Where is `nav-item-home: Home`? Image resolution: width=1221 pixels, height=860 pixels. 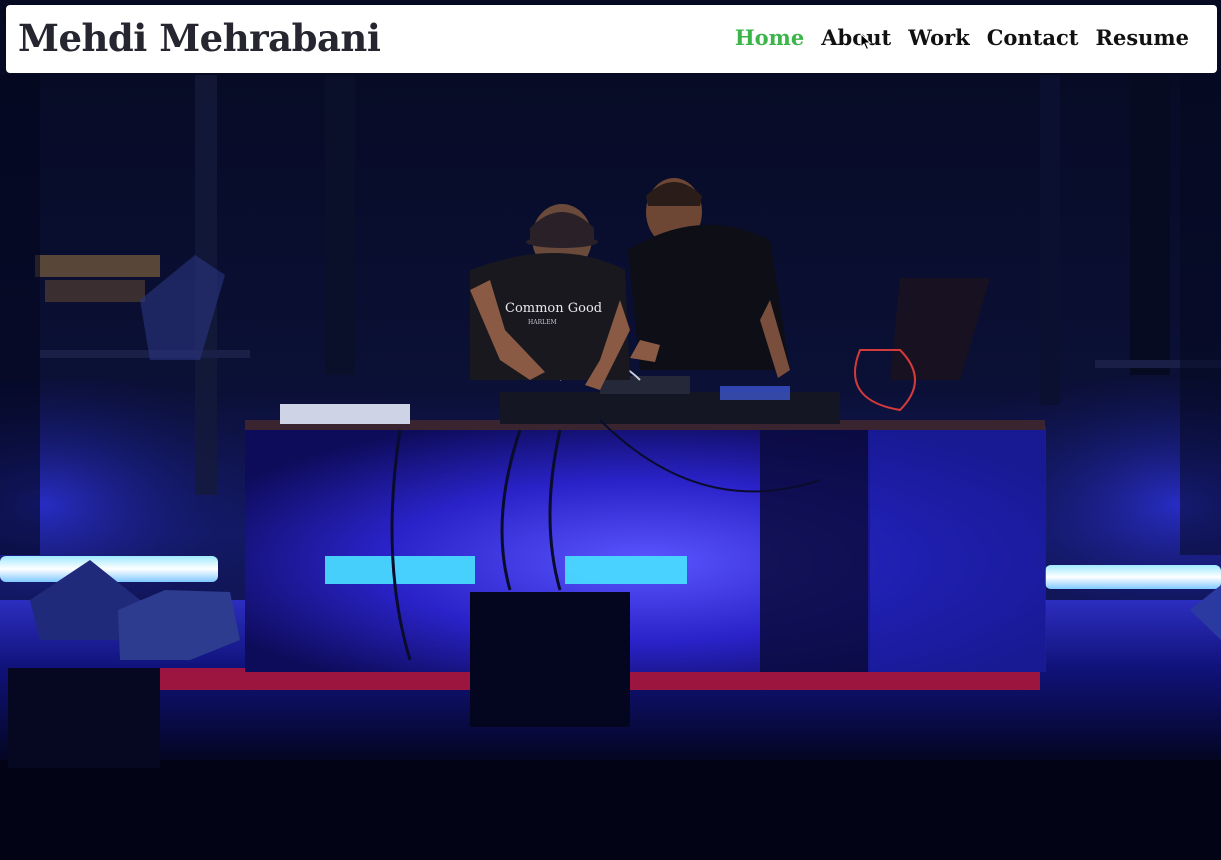 nav-item-home: Home is located at coordinates (769, 38).